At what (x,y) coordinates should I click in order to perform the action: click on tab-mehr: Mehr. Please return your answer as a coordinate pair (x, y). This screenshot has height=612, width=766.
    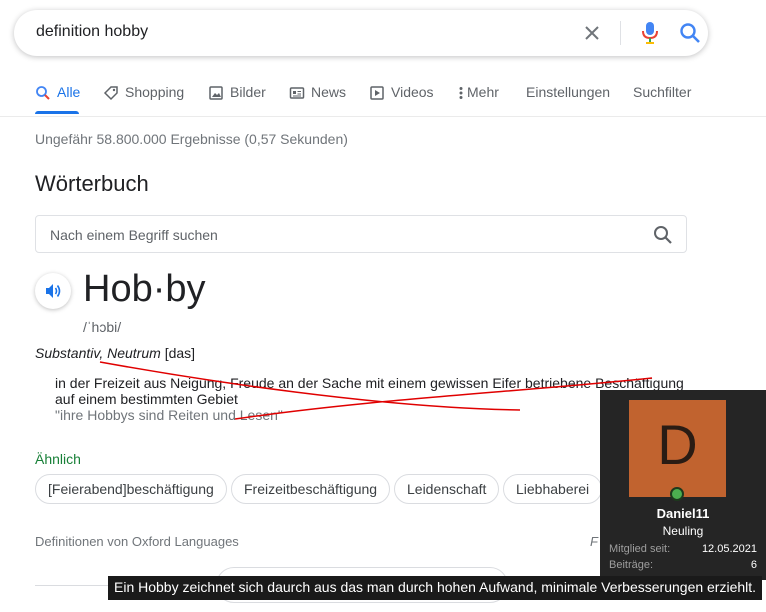
    Looking at the image, I should click on (478, 99).